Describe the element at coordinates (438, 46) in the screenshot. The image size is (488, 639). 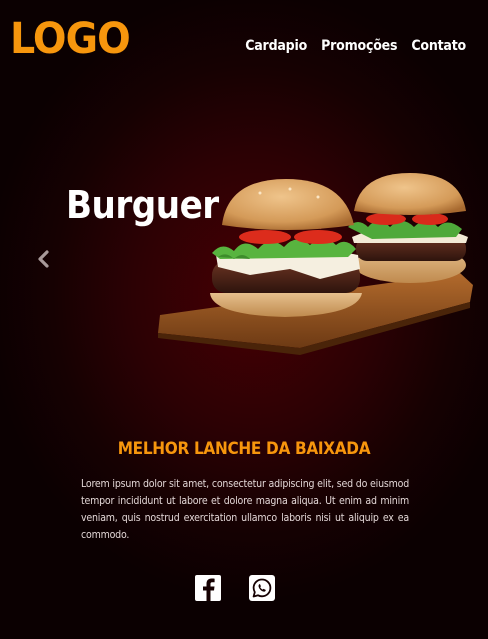
I see `nav-link-contato: Contato` at that location.